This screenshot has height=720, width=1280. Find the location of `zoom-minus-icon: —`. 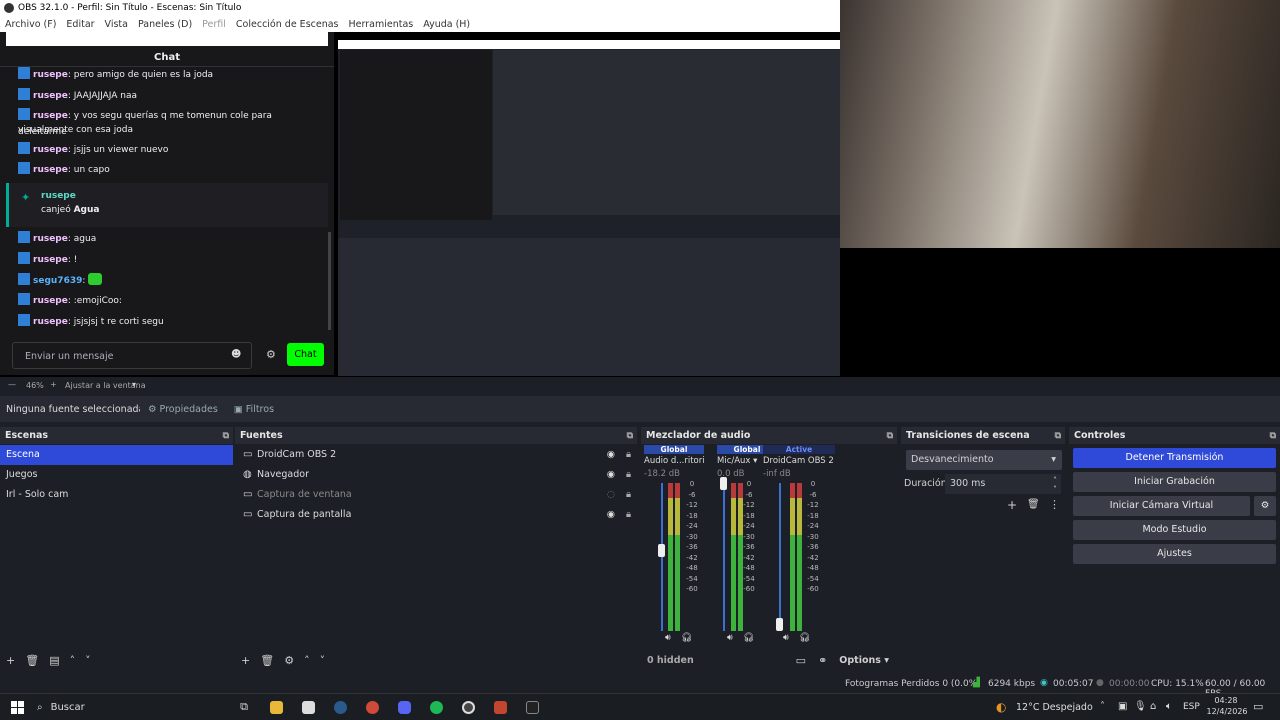

zoom-minus-icon: — is located at coordinates (12, 384).